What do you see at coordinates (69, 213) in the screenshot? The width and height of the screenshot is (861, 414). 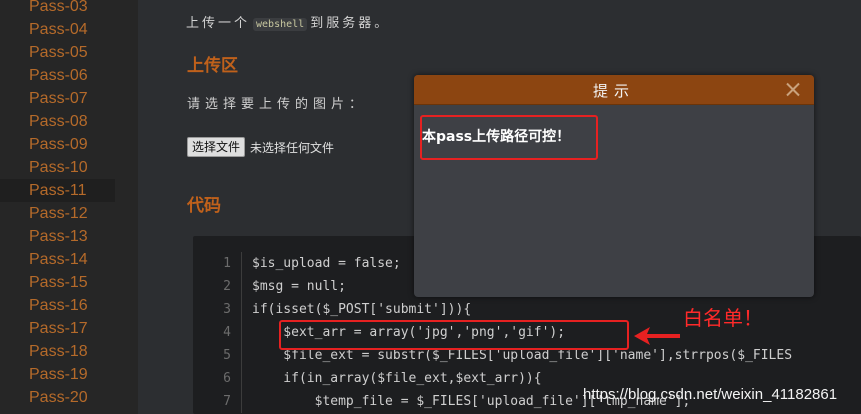 I see `sidebar-item-pass-12: Pass-12` at bounding box center [69, 213].